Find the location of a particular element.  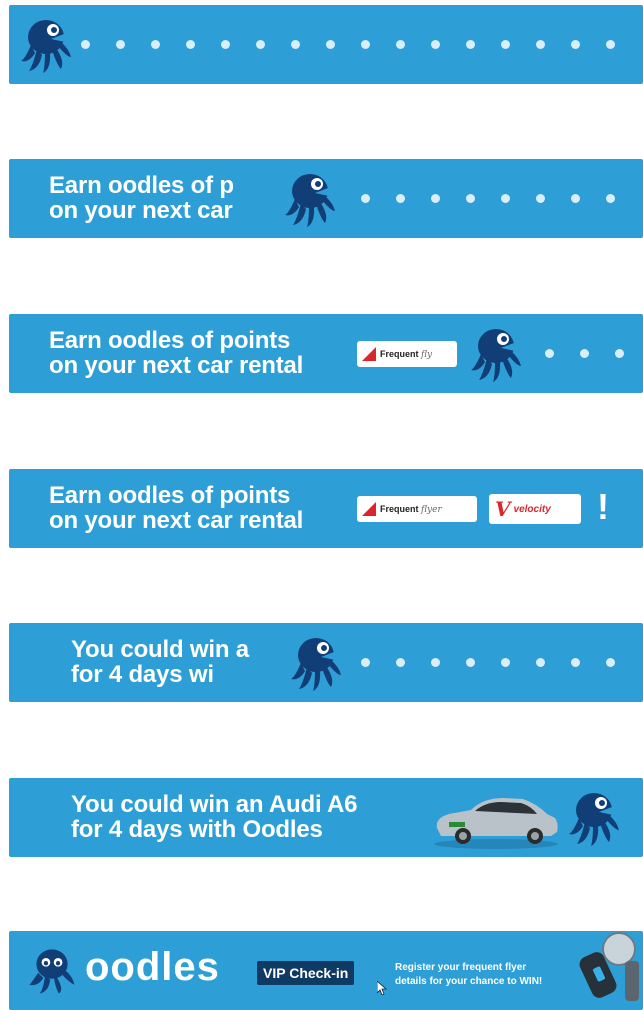

banner-frame-5: You could win a for 4 days wi is located at coordinates (326, 662).